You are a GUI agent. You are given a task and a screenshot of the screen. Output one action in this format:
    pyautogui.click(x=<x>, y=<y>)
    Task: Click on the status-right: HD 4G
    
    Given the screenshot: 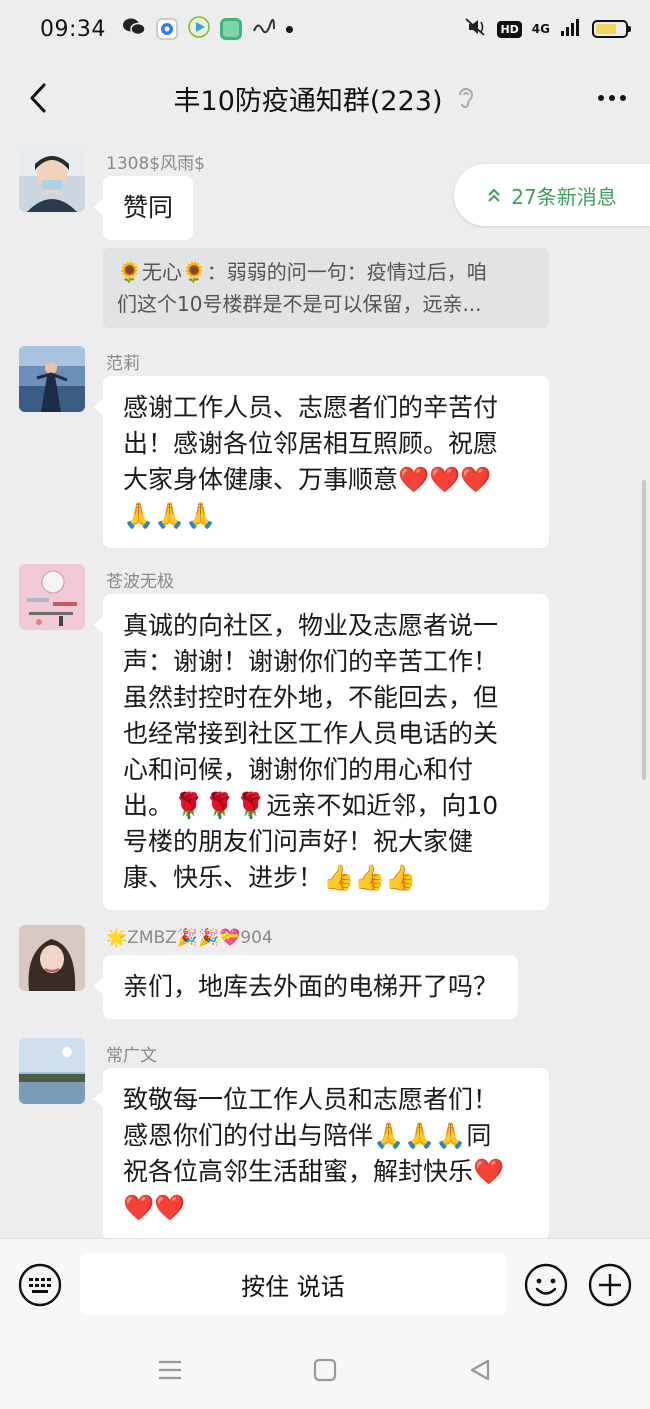 What is the action you would take?
    pyautogui.click(x=547, y=29)
    